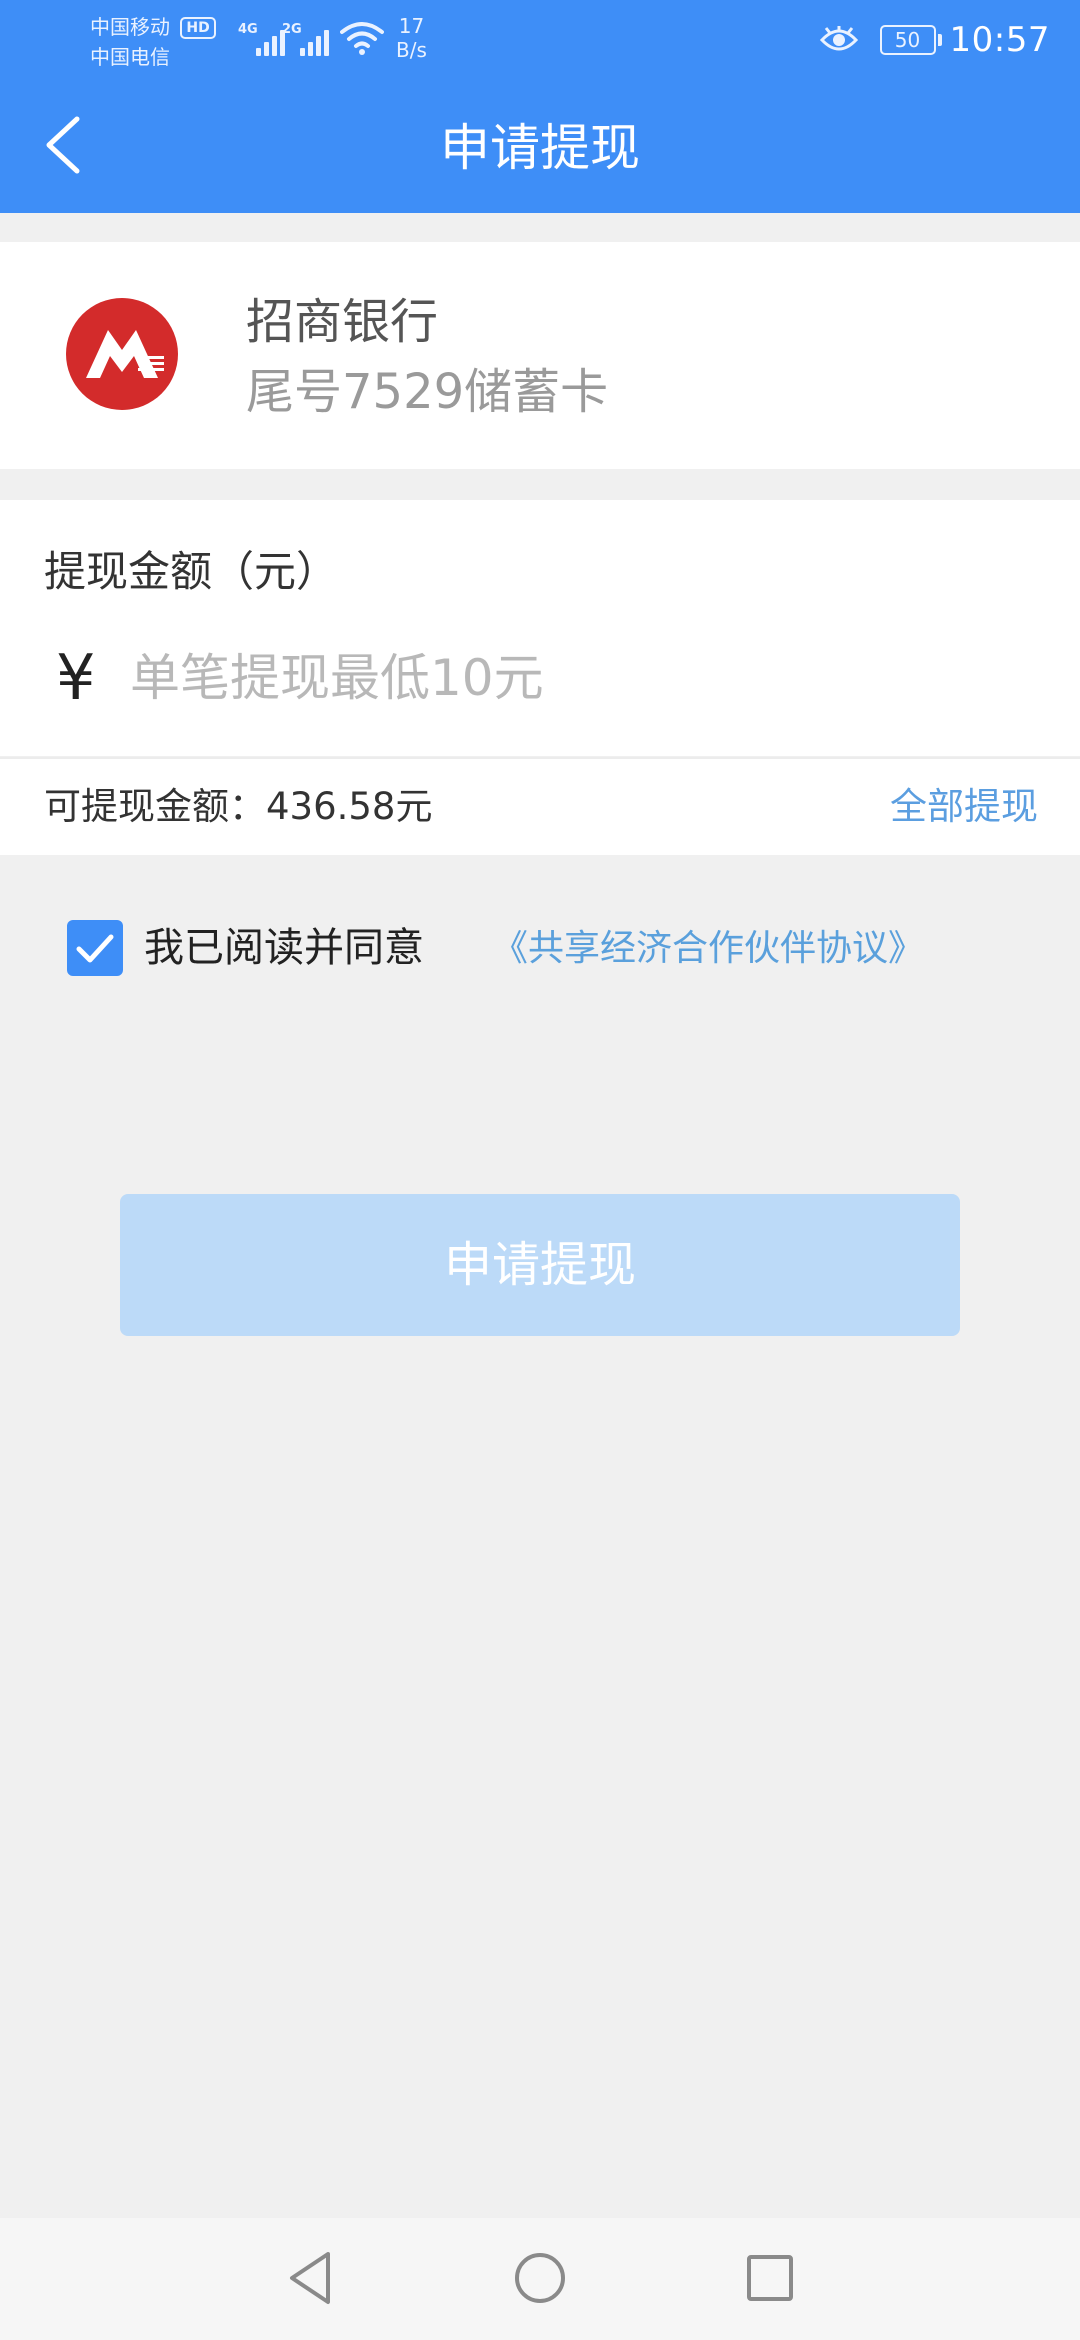 The image size is (1080, 2340). I want to click on withdraw-all-link: 全部提现, so click(964, 807).